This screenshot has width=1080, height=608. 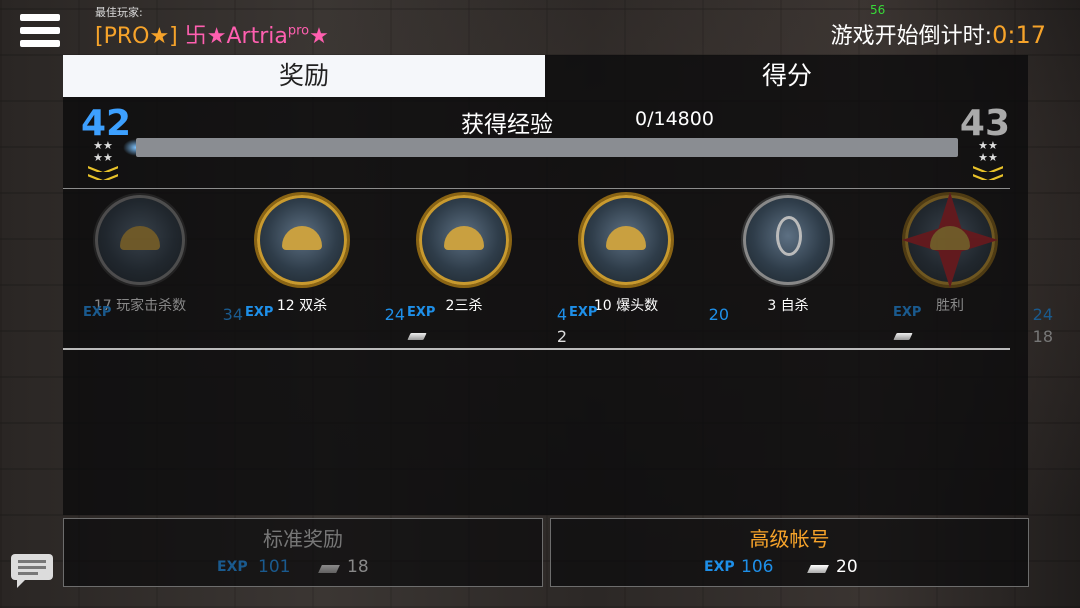 What do you see at coordinates (788, 240) in the screenshot?
I see `noose-medal-icon` at bounding box center [788, 240].